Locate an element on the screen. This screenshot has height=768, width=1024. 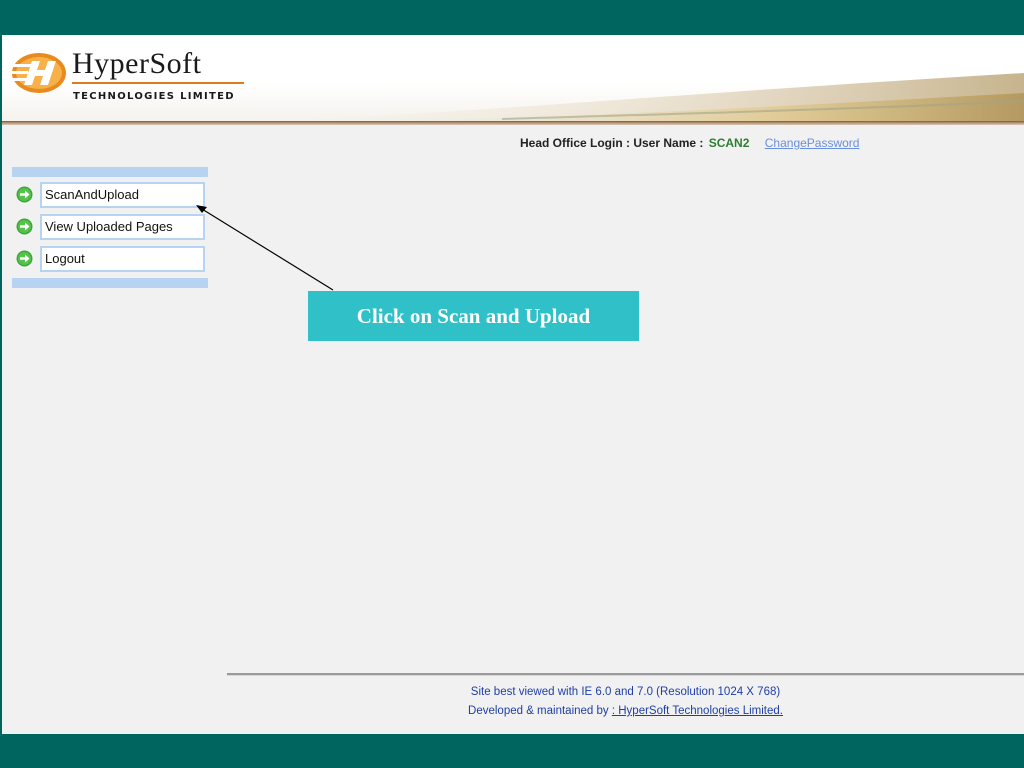
logo-underline is located at coordinates (158, 83).